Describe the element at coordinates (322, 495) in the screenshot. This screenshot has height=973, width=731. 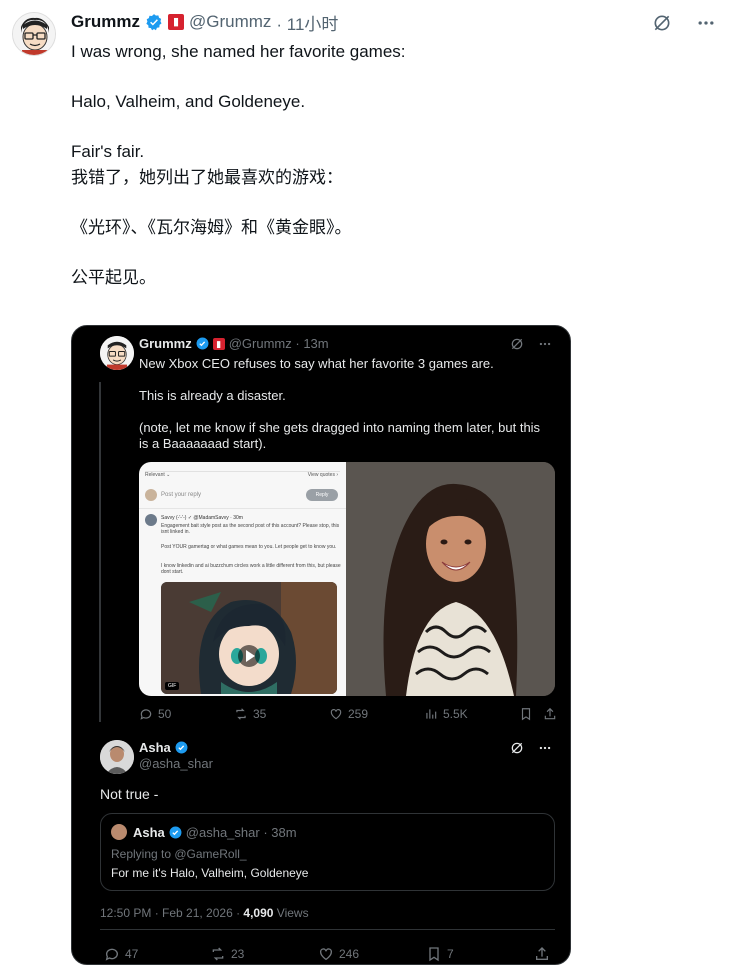
I see `reply-button: Reply` at that location.